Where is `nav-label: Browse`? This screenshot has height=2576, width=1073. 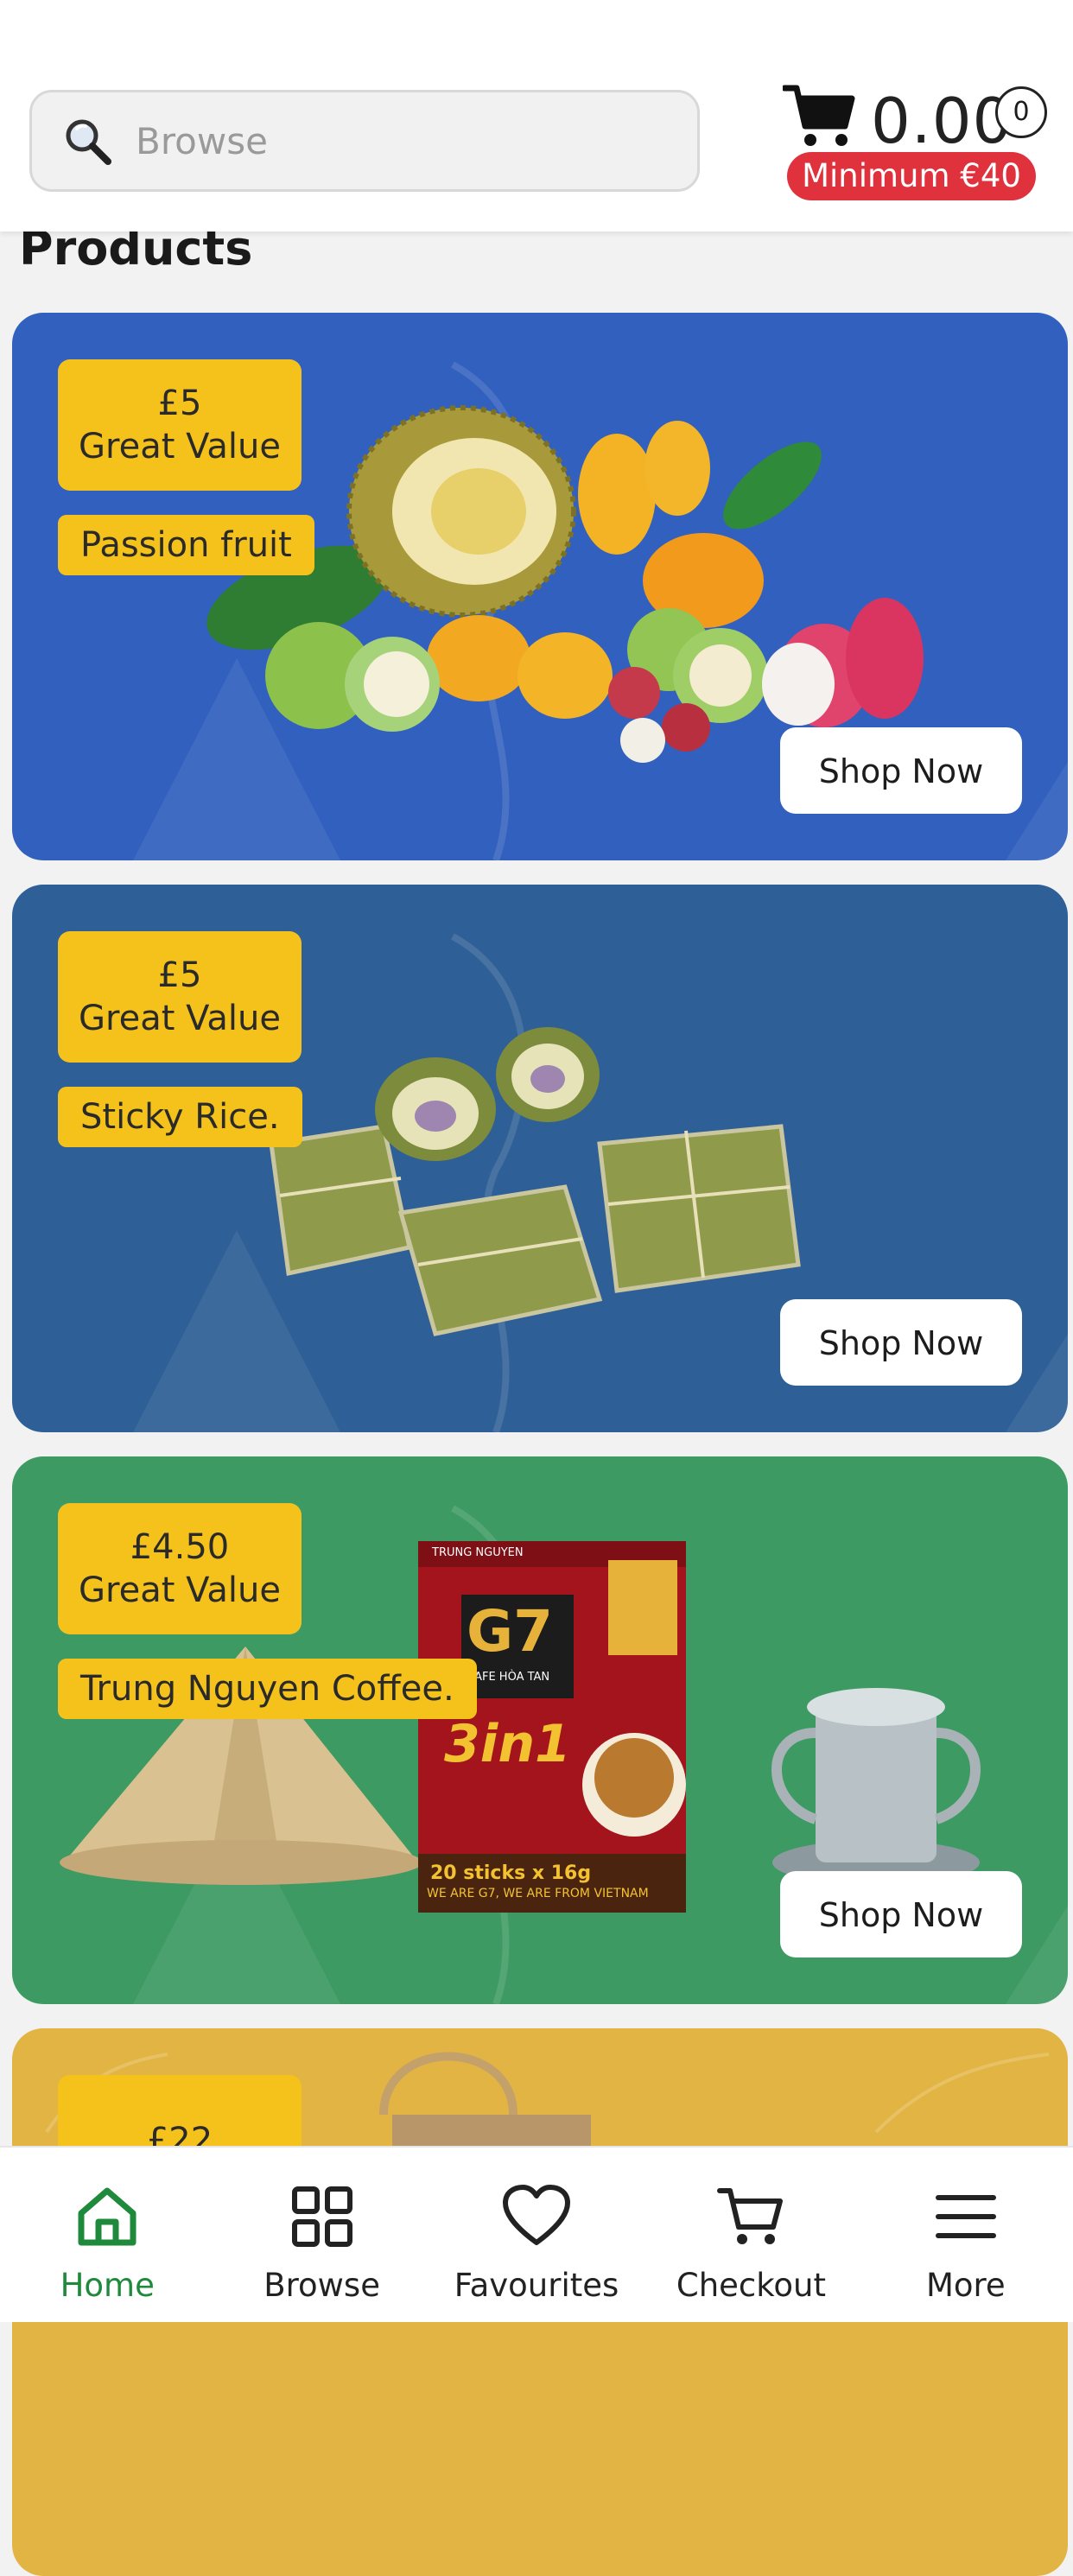 nav-label: Browse is located at coordinates (321, 2285).